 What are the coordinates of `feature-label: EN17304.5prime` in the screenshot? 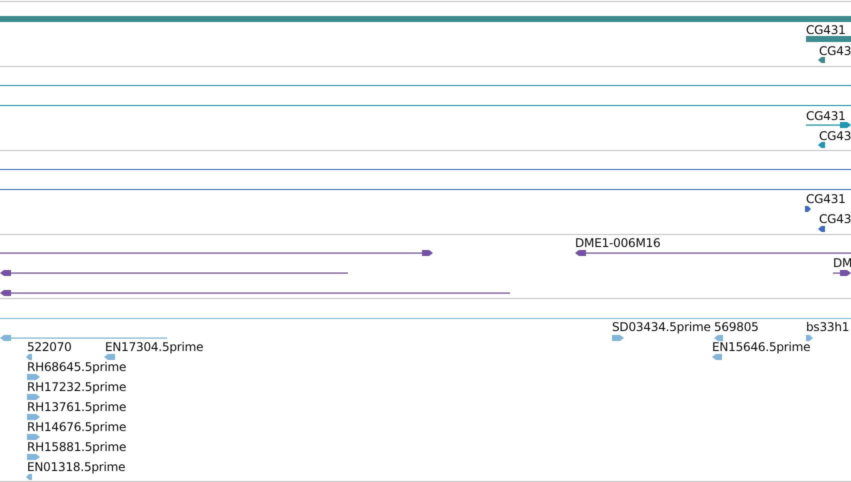 It's located at (154, 347).